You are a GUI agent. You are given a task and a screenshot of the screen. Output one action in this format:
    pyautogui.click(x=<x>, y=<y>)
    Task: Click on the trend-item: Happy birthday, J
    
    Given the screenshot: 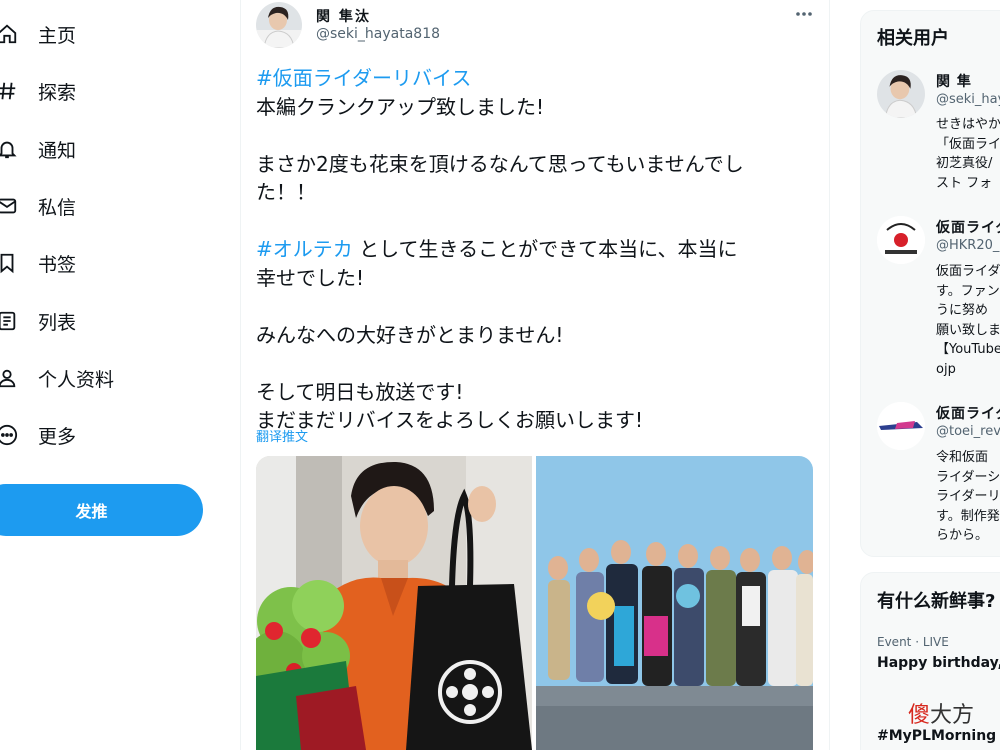 What is the action you would take?
    pyautogui.click(x=938, y=663)
    